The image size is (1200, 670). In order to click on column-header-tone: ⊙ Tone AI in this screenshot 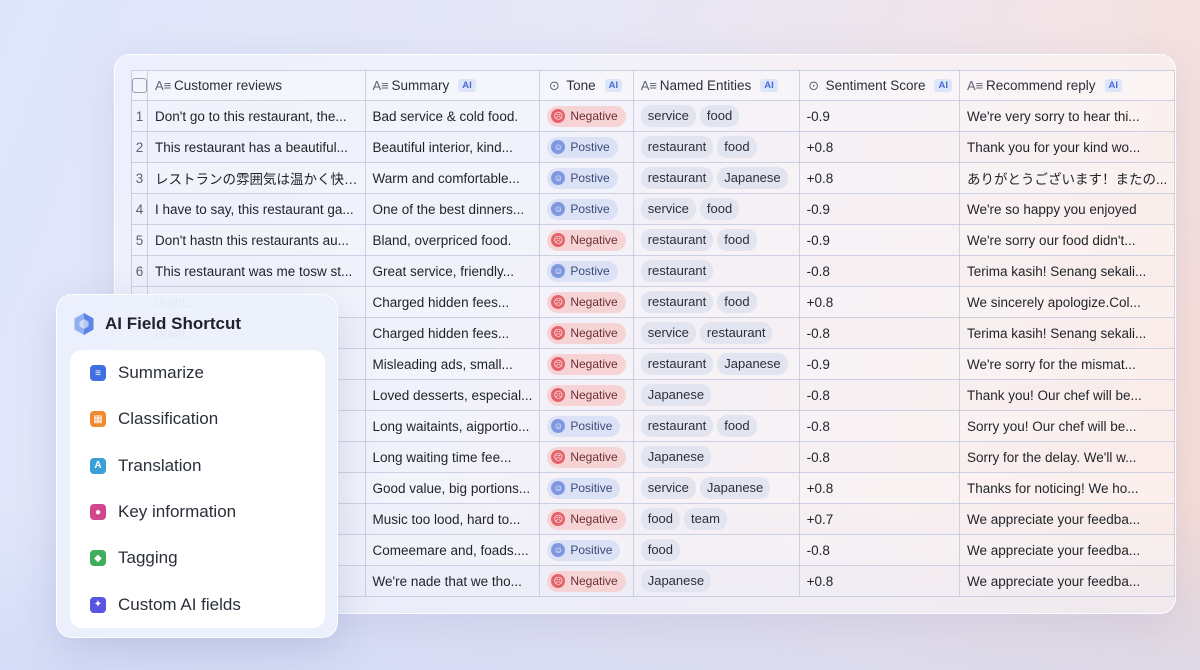, I will do `click(586, 85)`.